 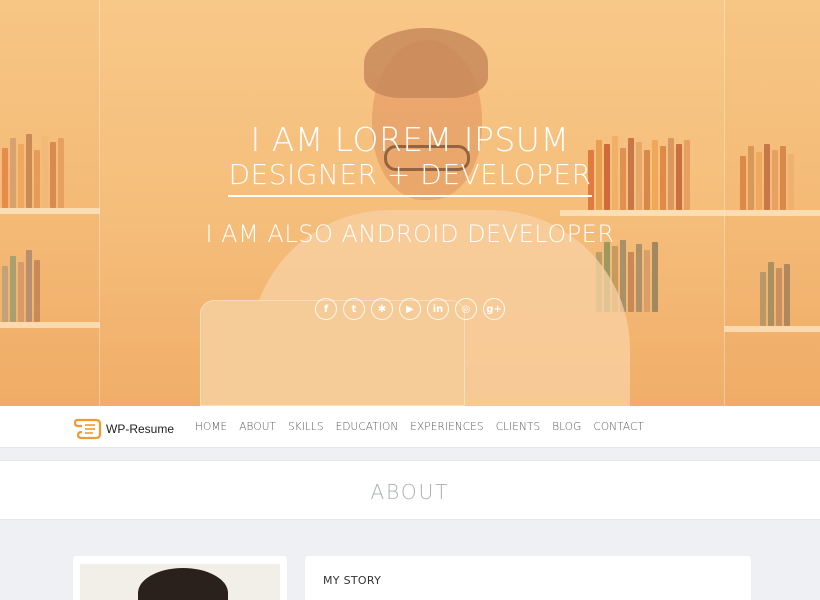 What do you see at coordinates (211, 427) in the screenshot?
I see `nav-home: HOME` at bounding box center [211, 427].